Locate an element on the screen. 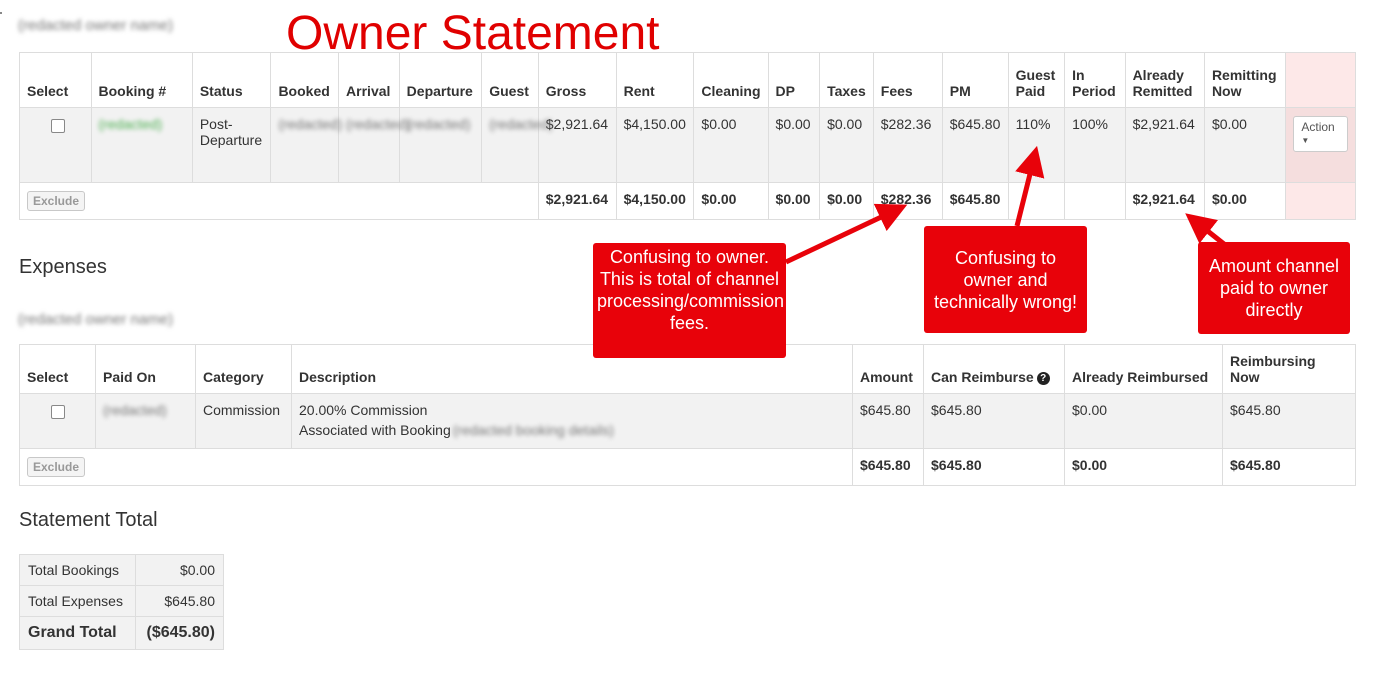  total-taxes: $0.00 is located at coordinates (846, 201).